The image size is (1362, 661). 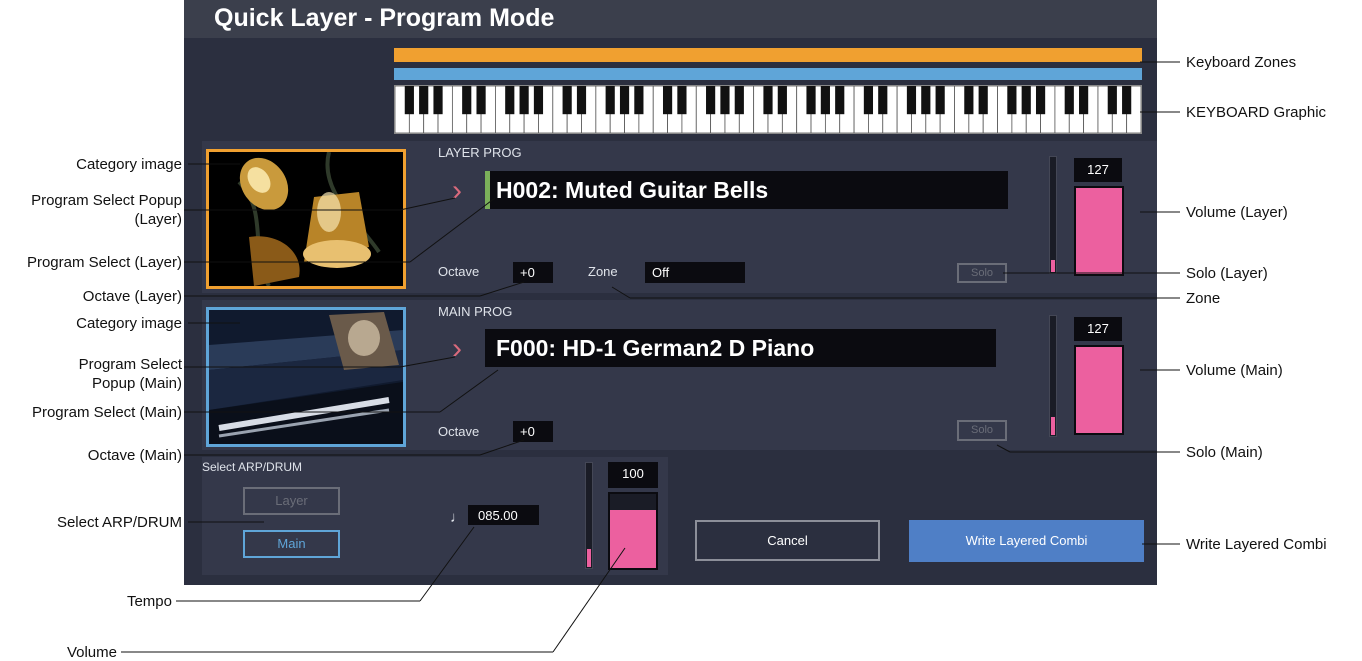 I want to click on annotation-program-select-layer: Program Select (Layer), so click(x=104, y=262).